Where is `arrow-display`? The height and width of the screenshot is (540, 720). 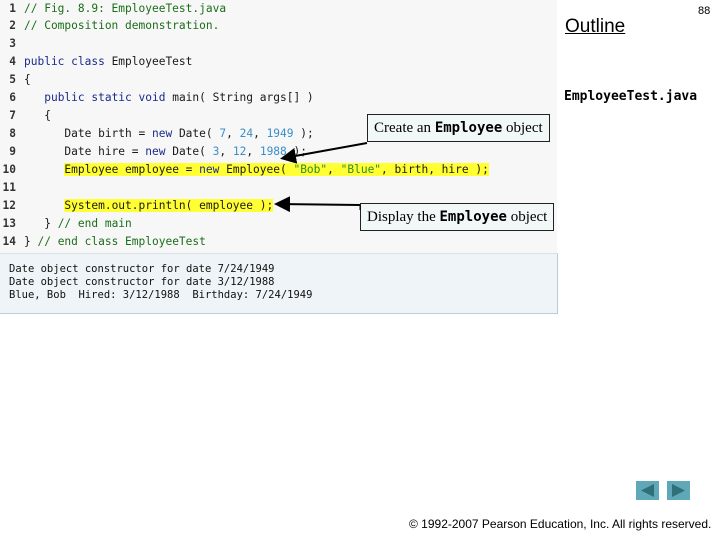 arrow-display is located at coordinates (317, 204).